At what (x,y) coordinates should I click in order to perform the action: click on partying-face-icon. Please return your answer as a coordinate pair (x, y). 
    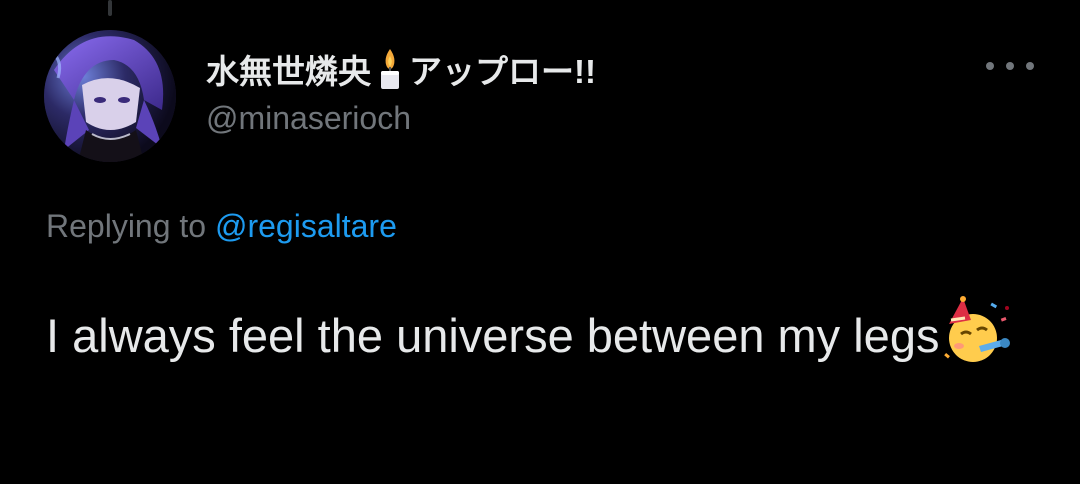
    Looking at the image, I should click on (978, 331).